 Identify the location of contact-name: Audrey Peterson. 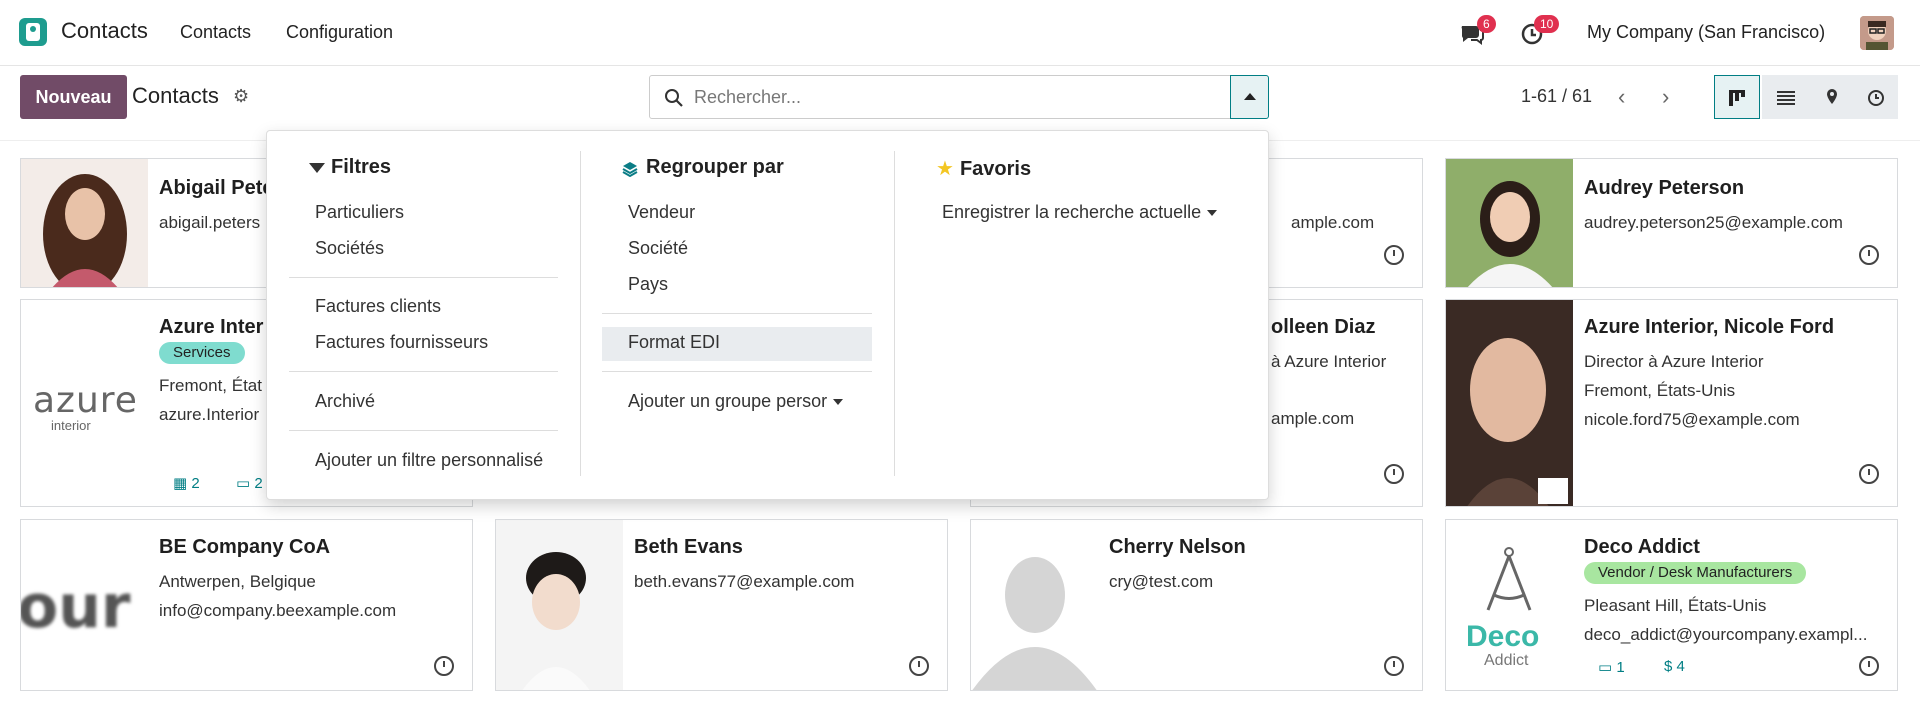
(1664, 188).